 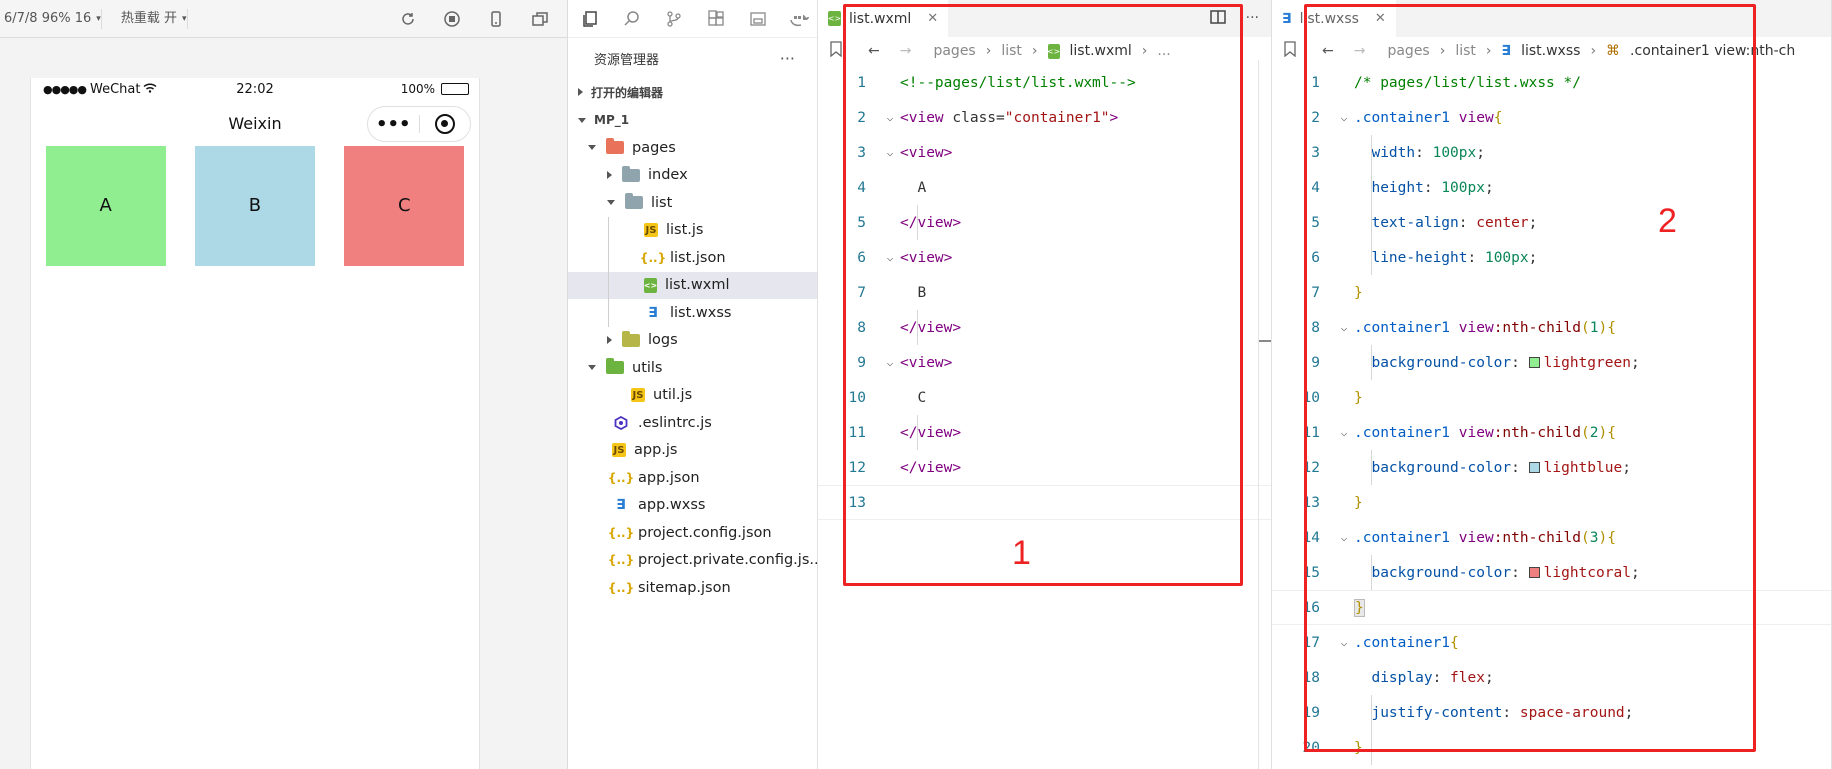 What do you see at coordinates (692, 285) in the screenshot?
I see `tree-item: <> list.wxml` at bounding box center [692, 285].